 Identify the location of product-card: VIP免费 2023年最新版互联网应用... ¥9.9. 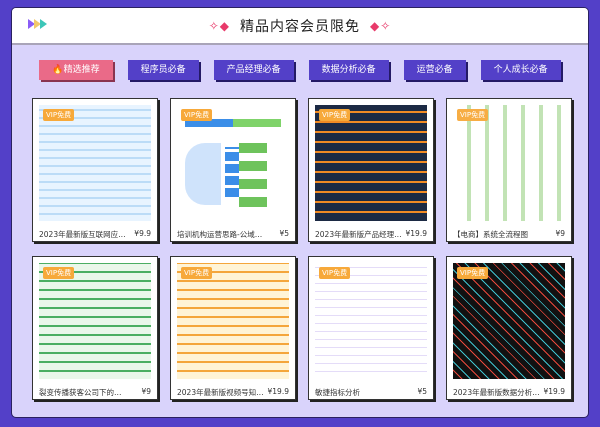
(95, 170).